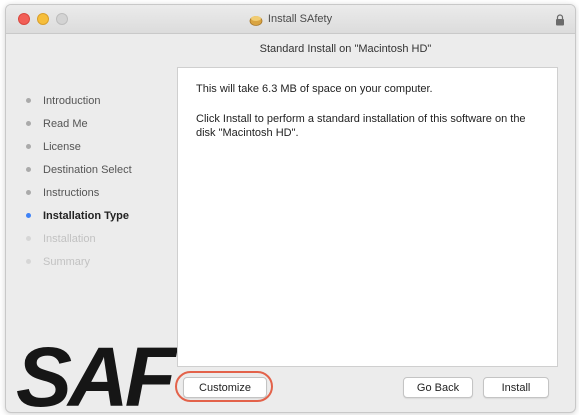  I want to click on step-label: Read Me, so click(65, 123).